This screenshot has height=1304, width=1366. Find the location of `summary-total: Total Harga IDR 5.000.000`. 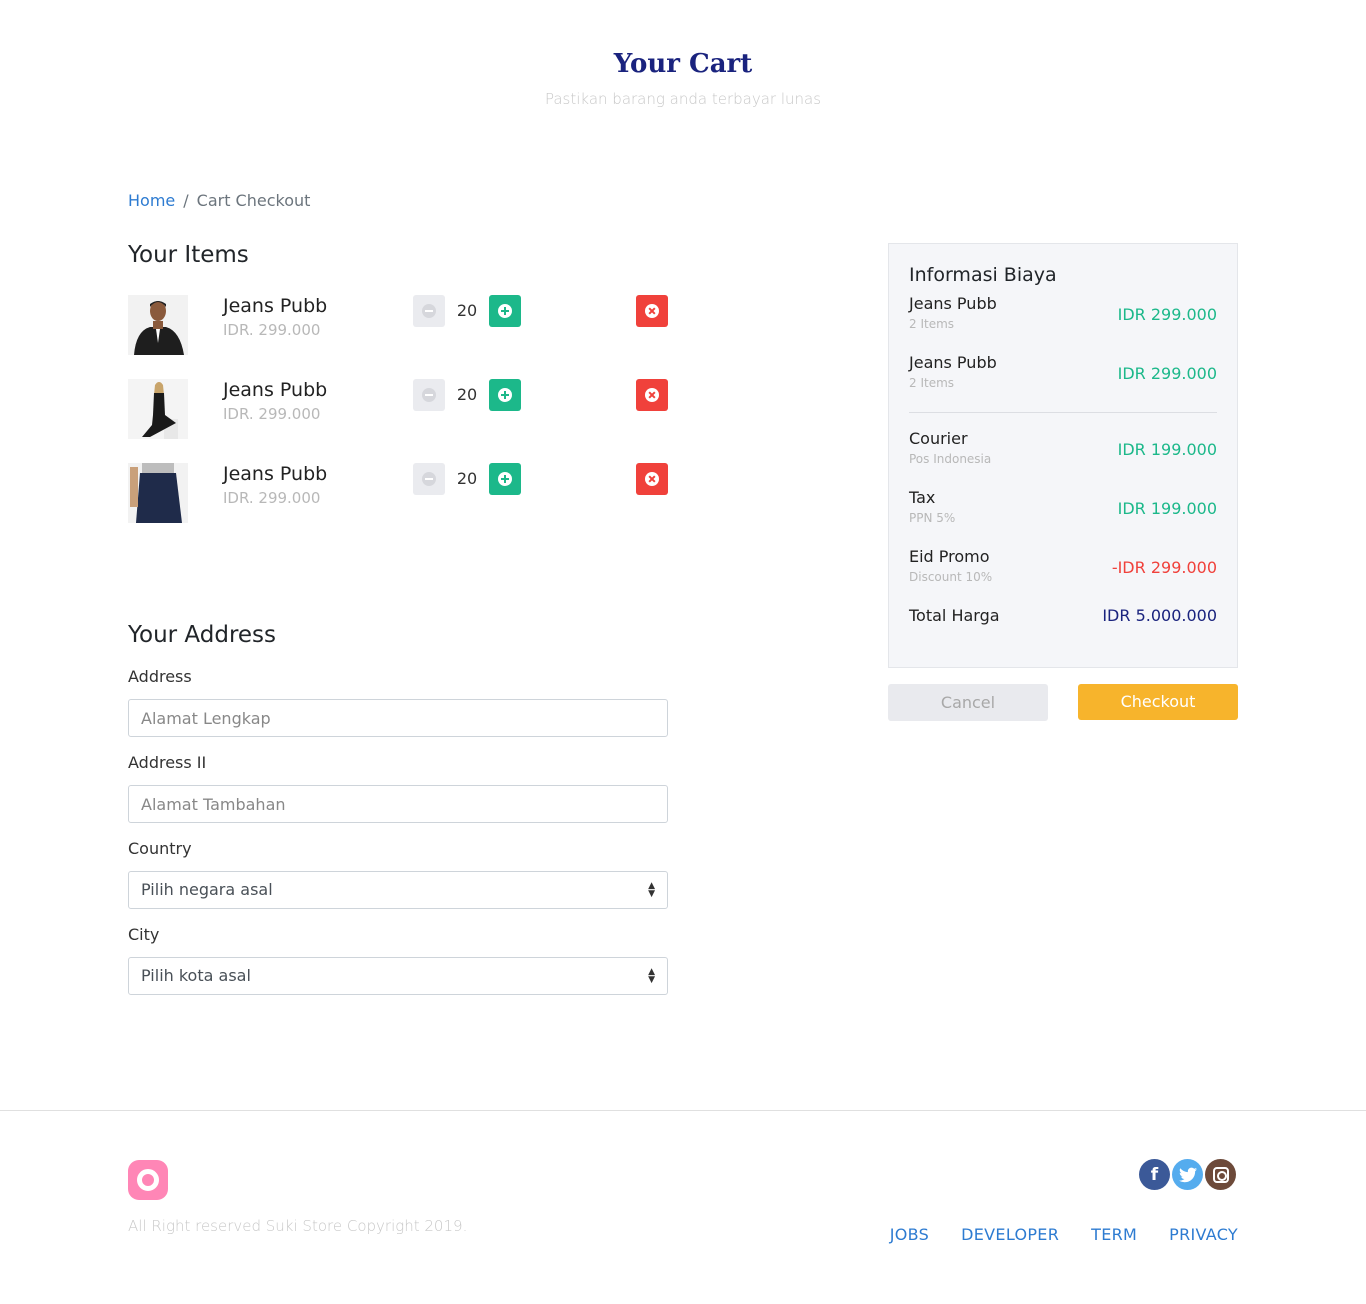

summary-total: Total Harga IDR 5.000.000 is located at coordinates (1063, 635).